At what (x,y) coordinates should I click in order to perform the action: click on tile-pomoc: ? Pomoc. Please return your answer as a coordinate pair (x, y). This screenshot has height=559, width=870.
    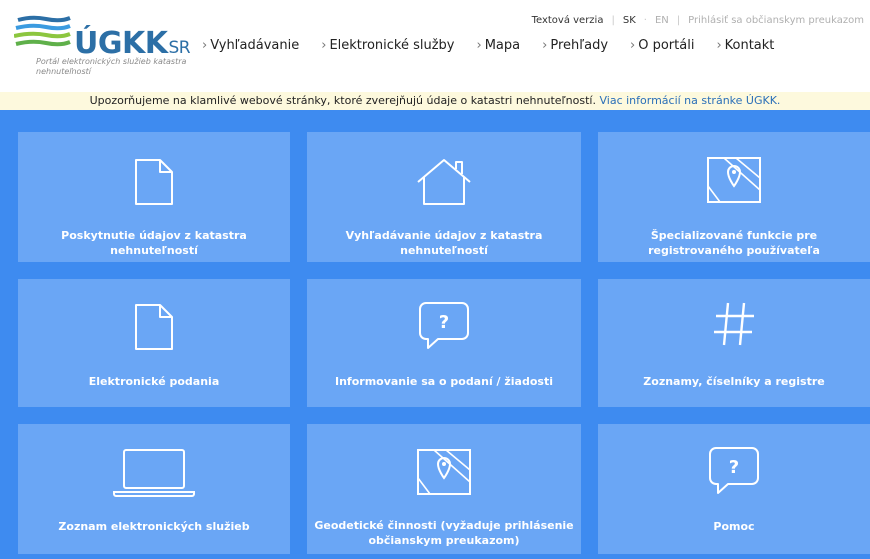
    Looking at the image, I should click on (734, 489).